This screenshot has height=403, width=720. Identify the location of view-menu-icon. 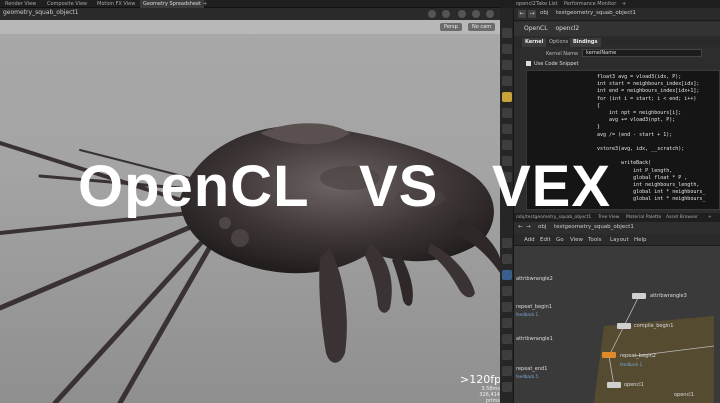
(462, 14).